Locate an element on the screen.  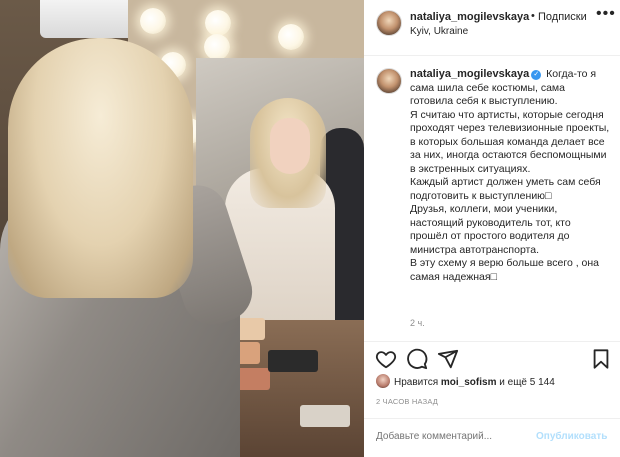
action-bar is located at coordinates (492, 356).